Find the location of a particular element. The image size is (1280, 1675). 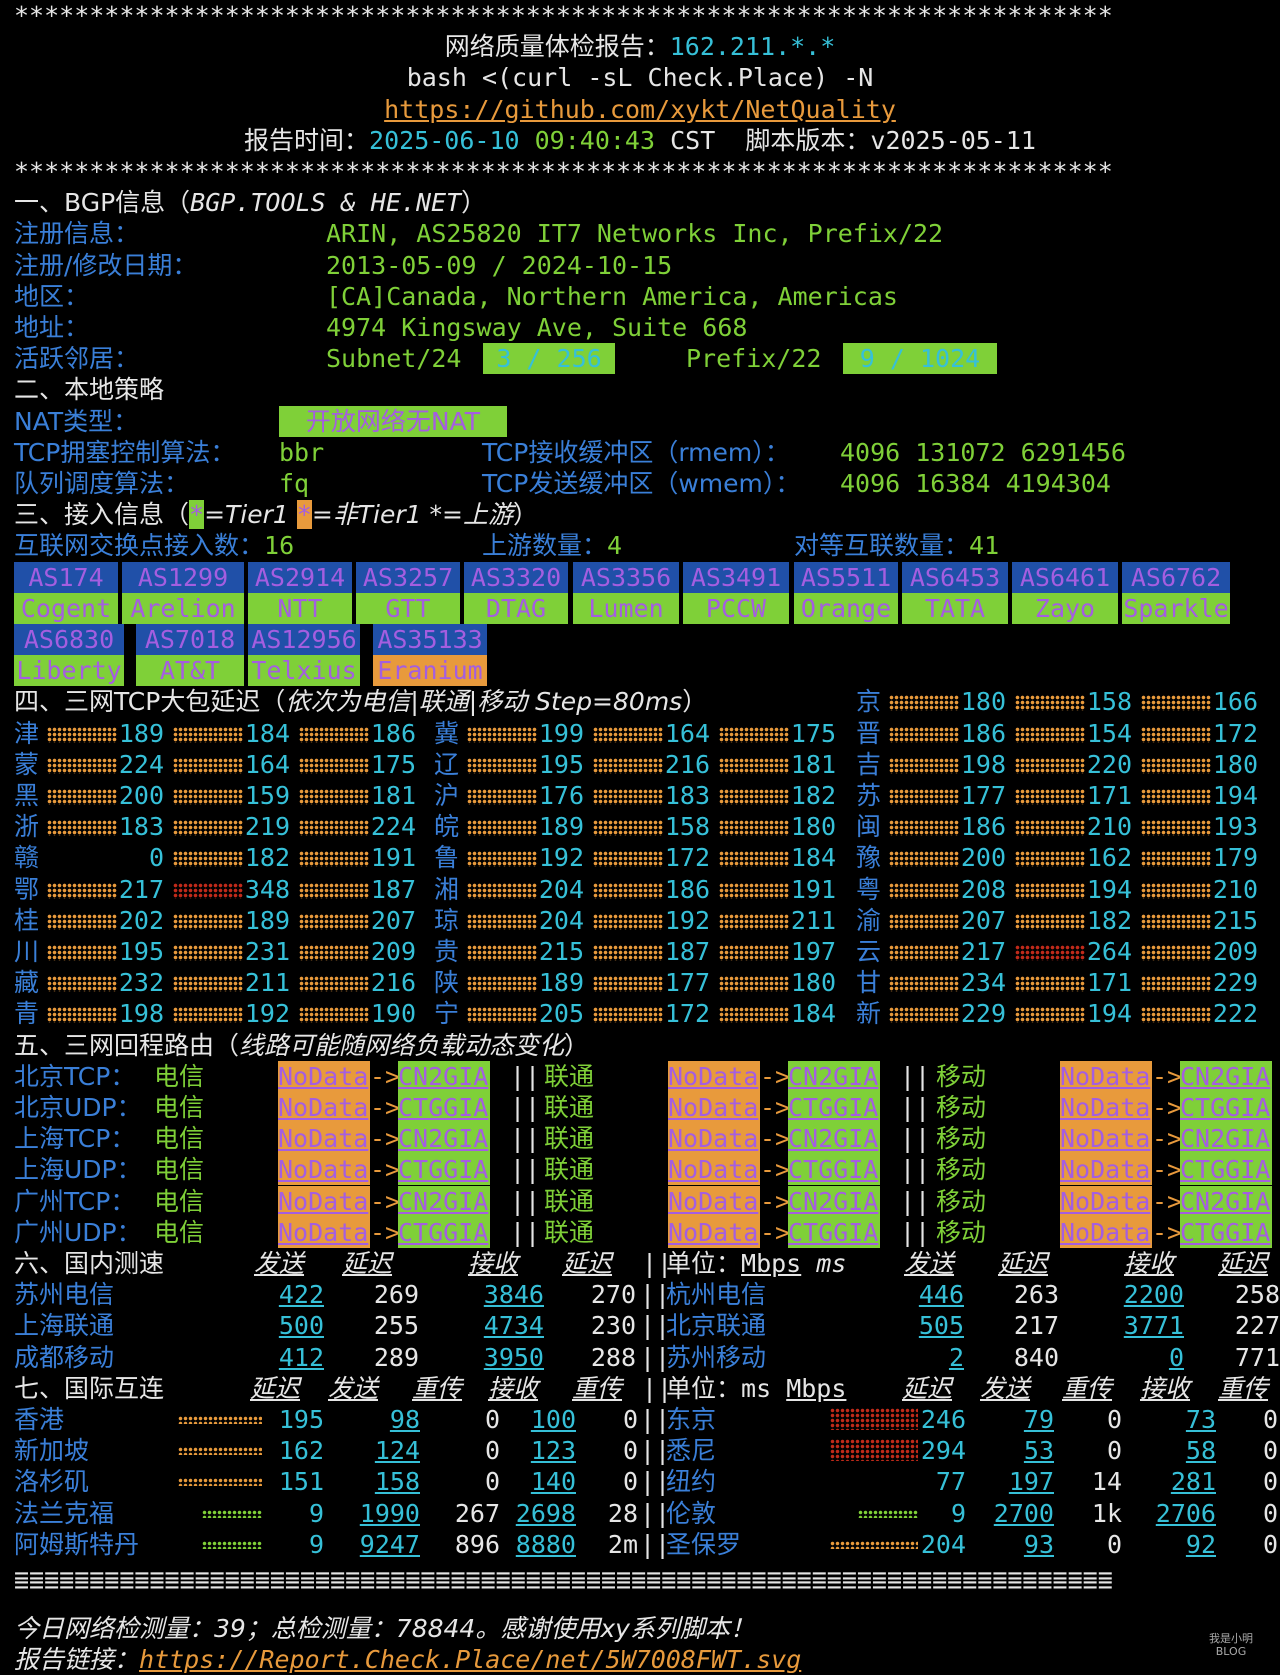

as-number: AS6453 is located at coordinates (955, 577).